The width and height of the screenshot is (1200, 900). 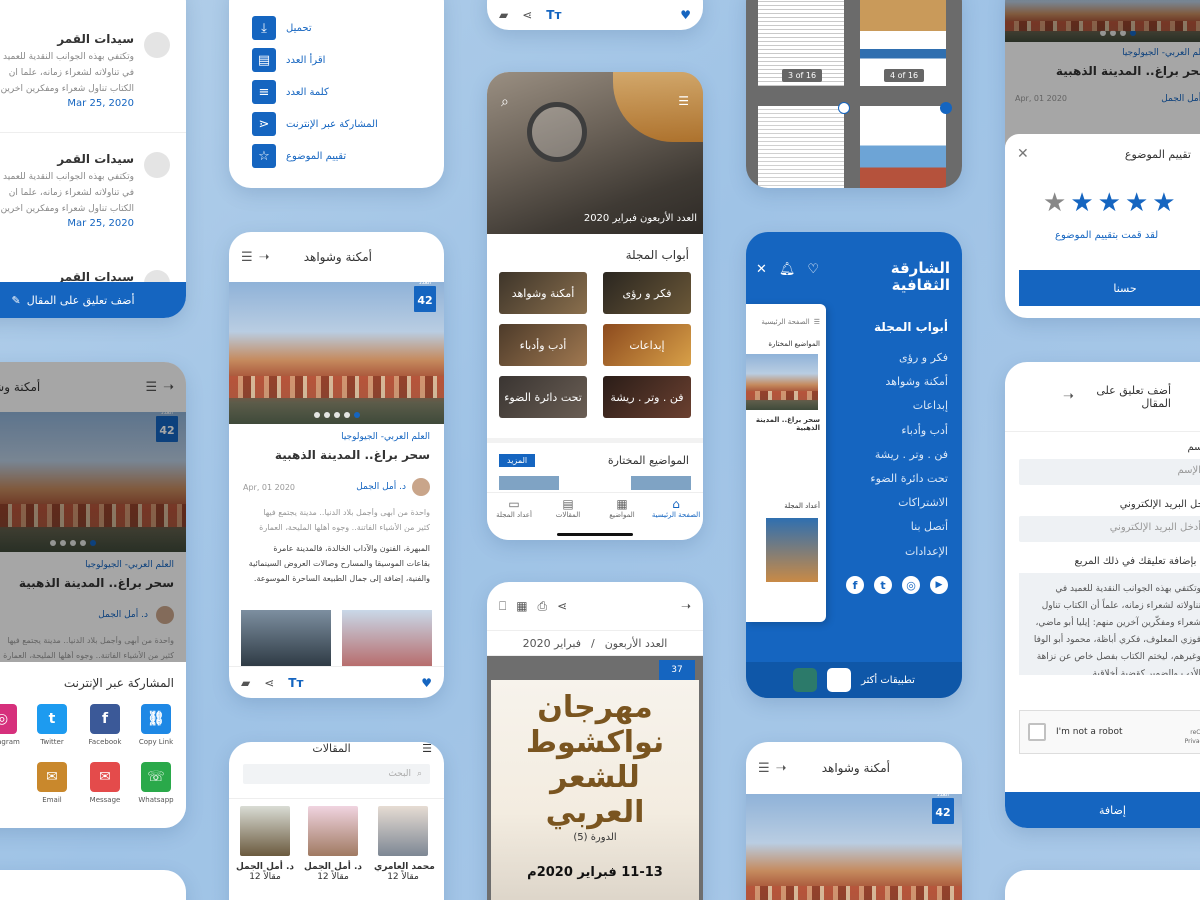 What do you see at coordinates (502, 606) in the screenshot?
I see `bookmark-icon: ⎕` at bounding box center [502, 606].